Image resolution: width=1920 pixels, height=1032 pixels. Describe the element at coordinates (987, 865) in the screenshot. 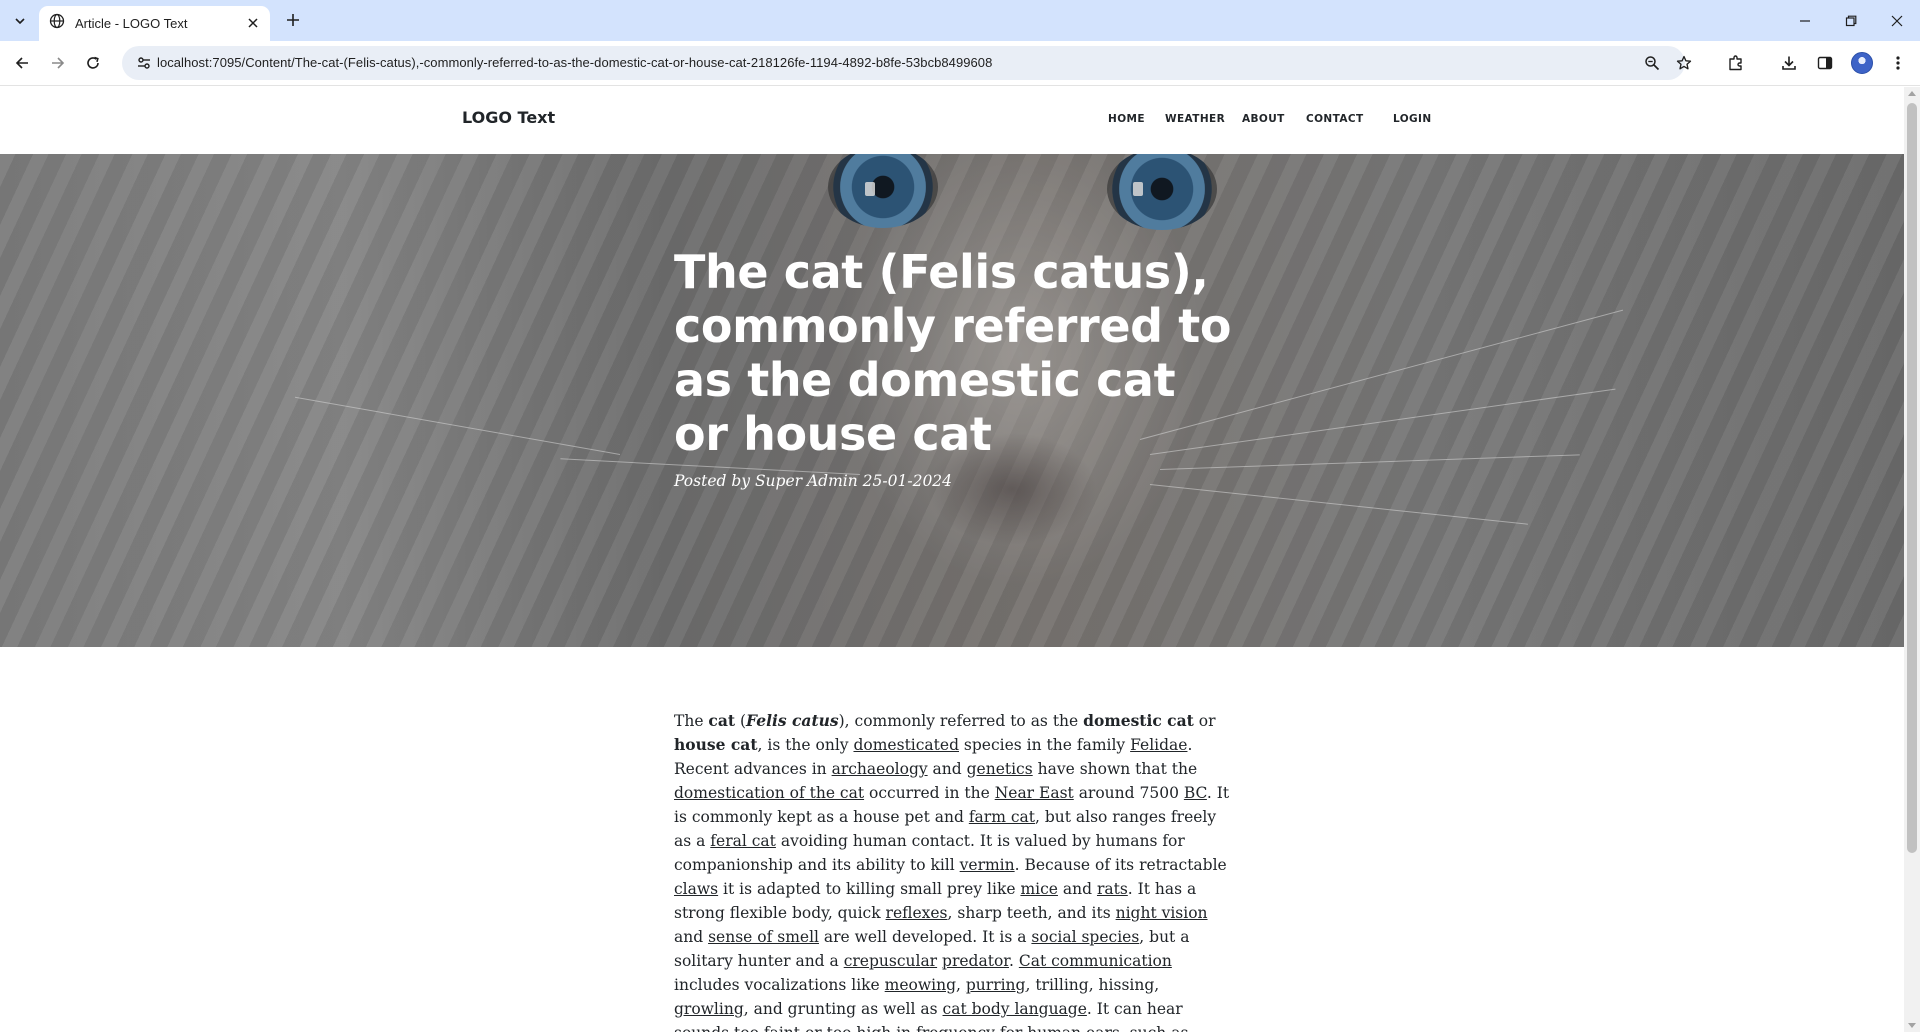

I see `link-vermin: vermin` at that location.